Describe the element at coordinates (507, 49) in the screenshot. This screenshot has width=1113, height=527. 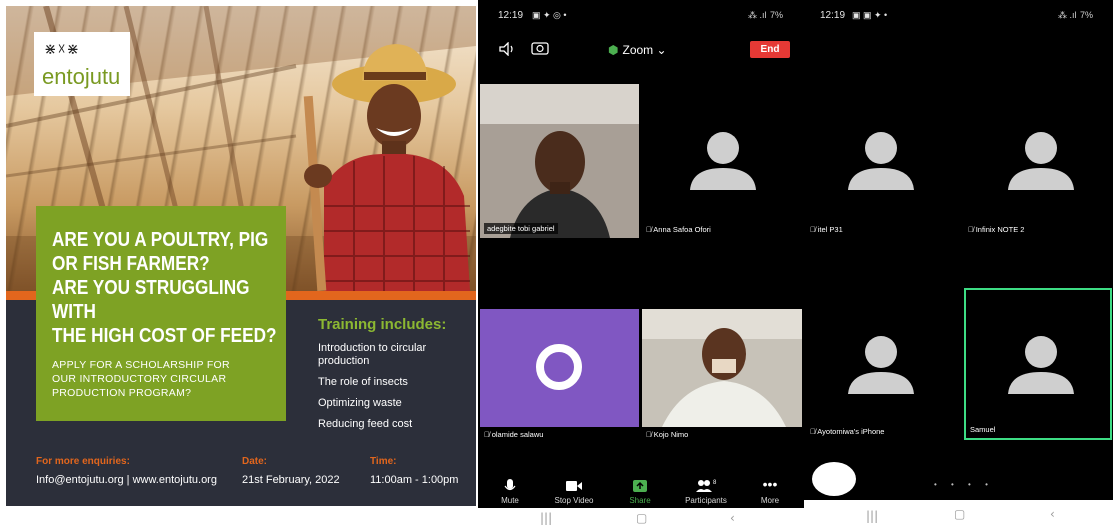
I see `speaker-icon` at that location.